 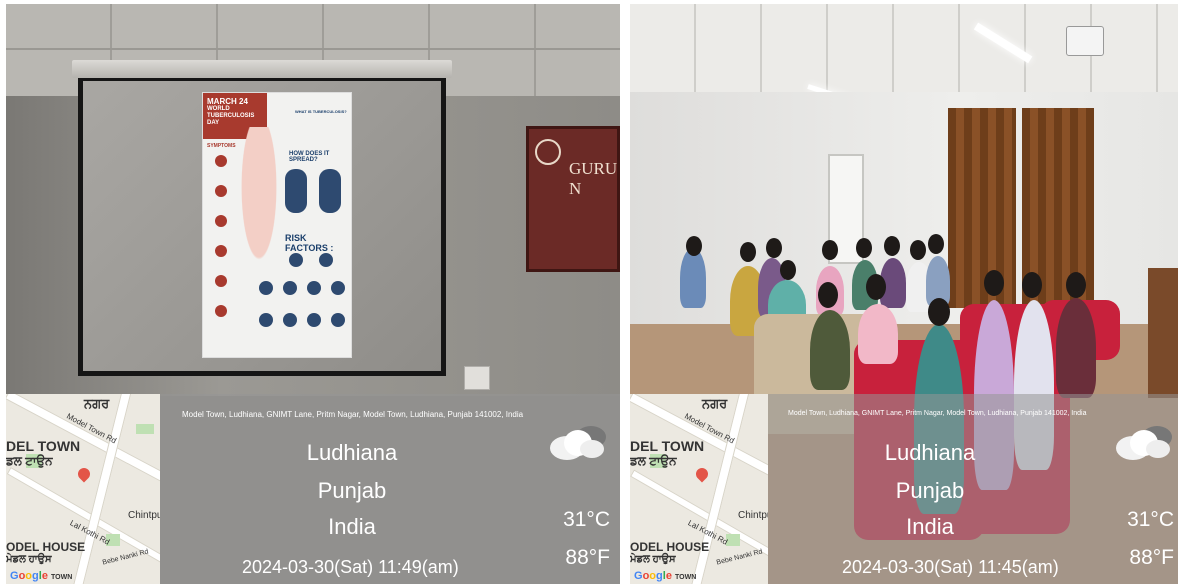 What do you see at coordinates (1163, 333) in the screenshot?
I see `podium` at bounding box center [1163, 333].